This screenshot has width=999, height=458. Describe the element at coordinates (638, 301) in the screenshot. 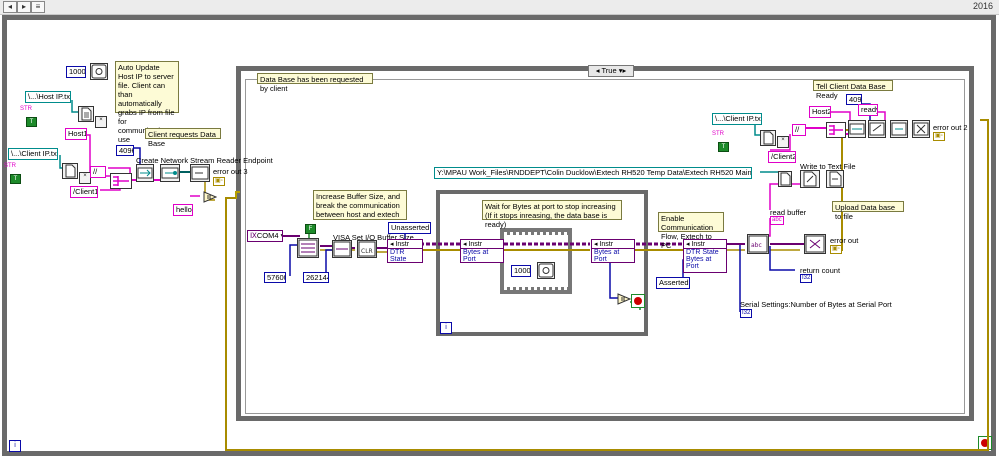

I see `stop-sign-icon` at that location.